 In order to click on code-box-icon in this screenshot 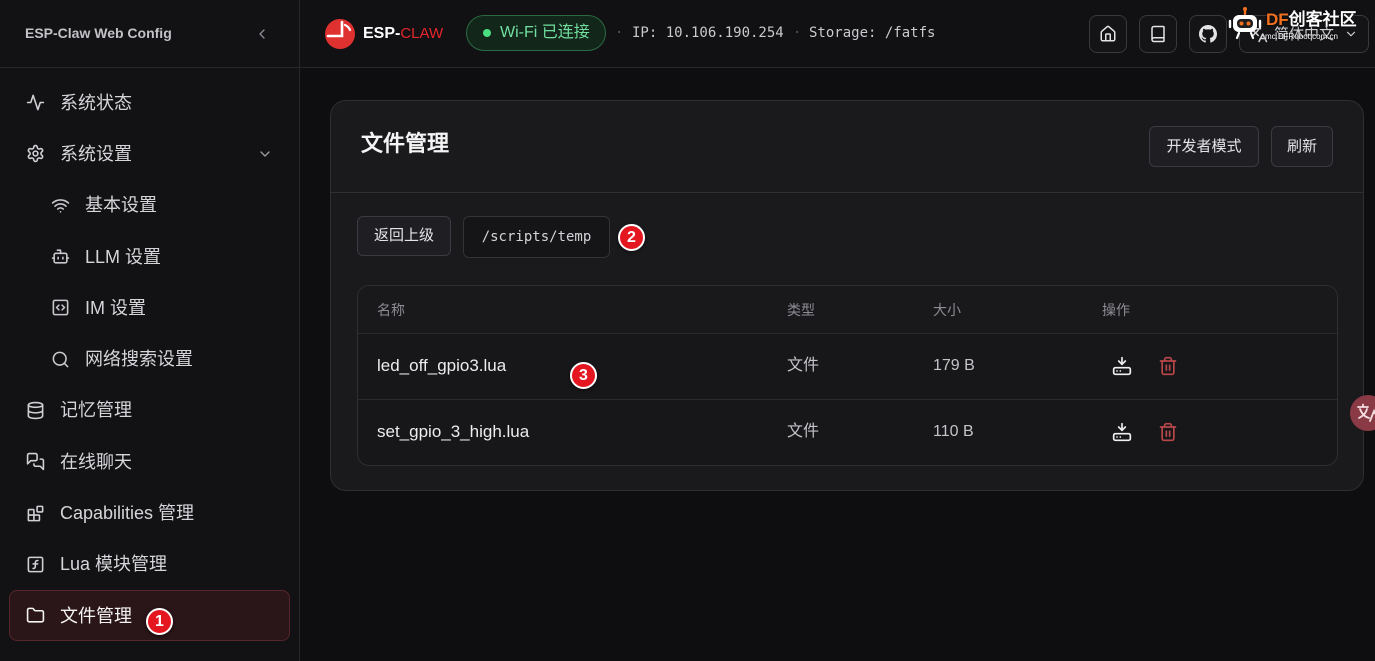, I will do `click(60, 307)`.